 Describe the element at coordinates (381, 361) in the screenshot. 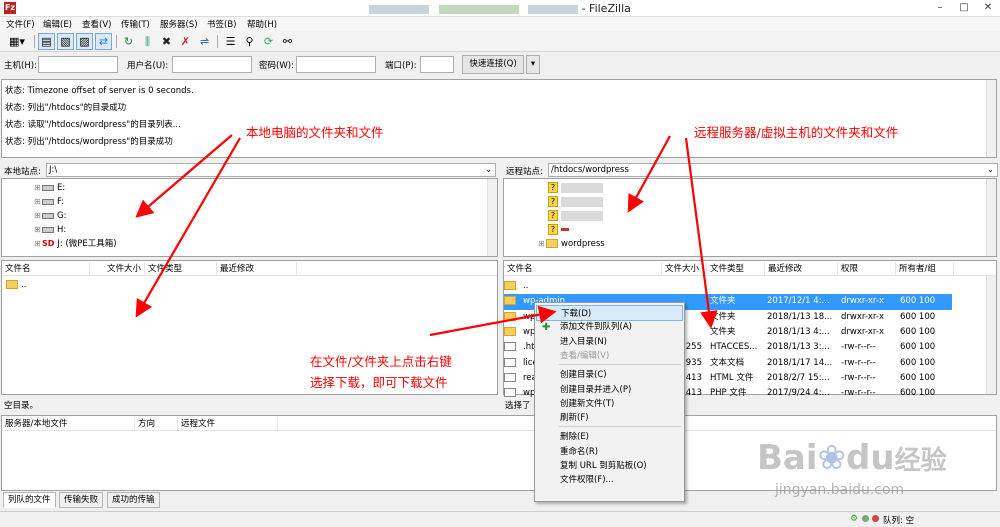

I see `annotation-instruction-1: 在文件/文件夹上点击右键` at that location.